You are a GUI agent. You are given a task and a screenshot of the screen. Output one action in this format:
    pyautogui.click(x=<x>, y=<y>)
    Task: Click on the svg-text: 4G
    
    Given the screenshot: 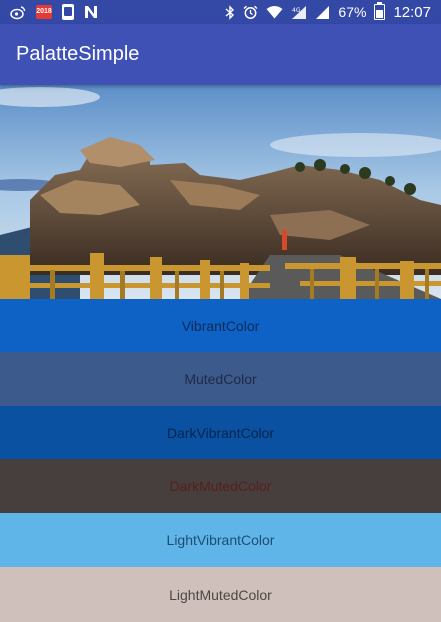 What is the action you would take?
    pyautogui.click(x=296, y=10)
    